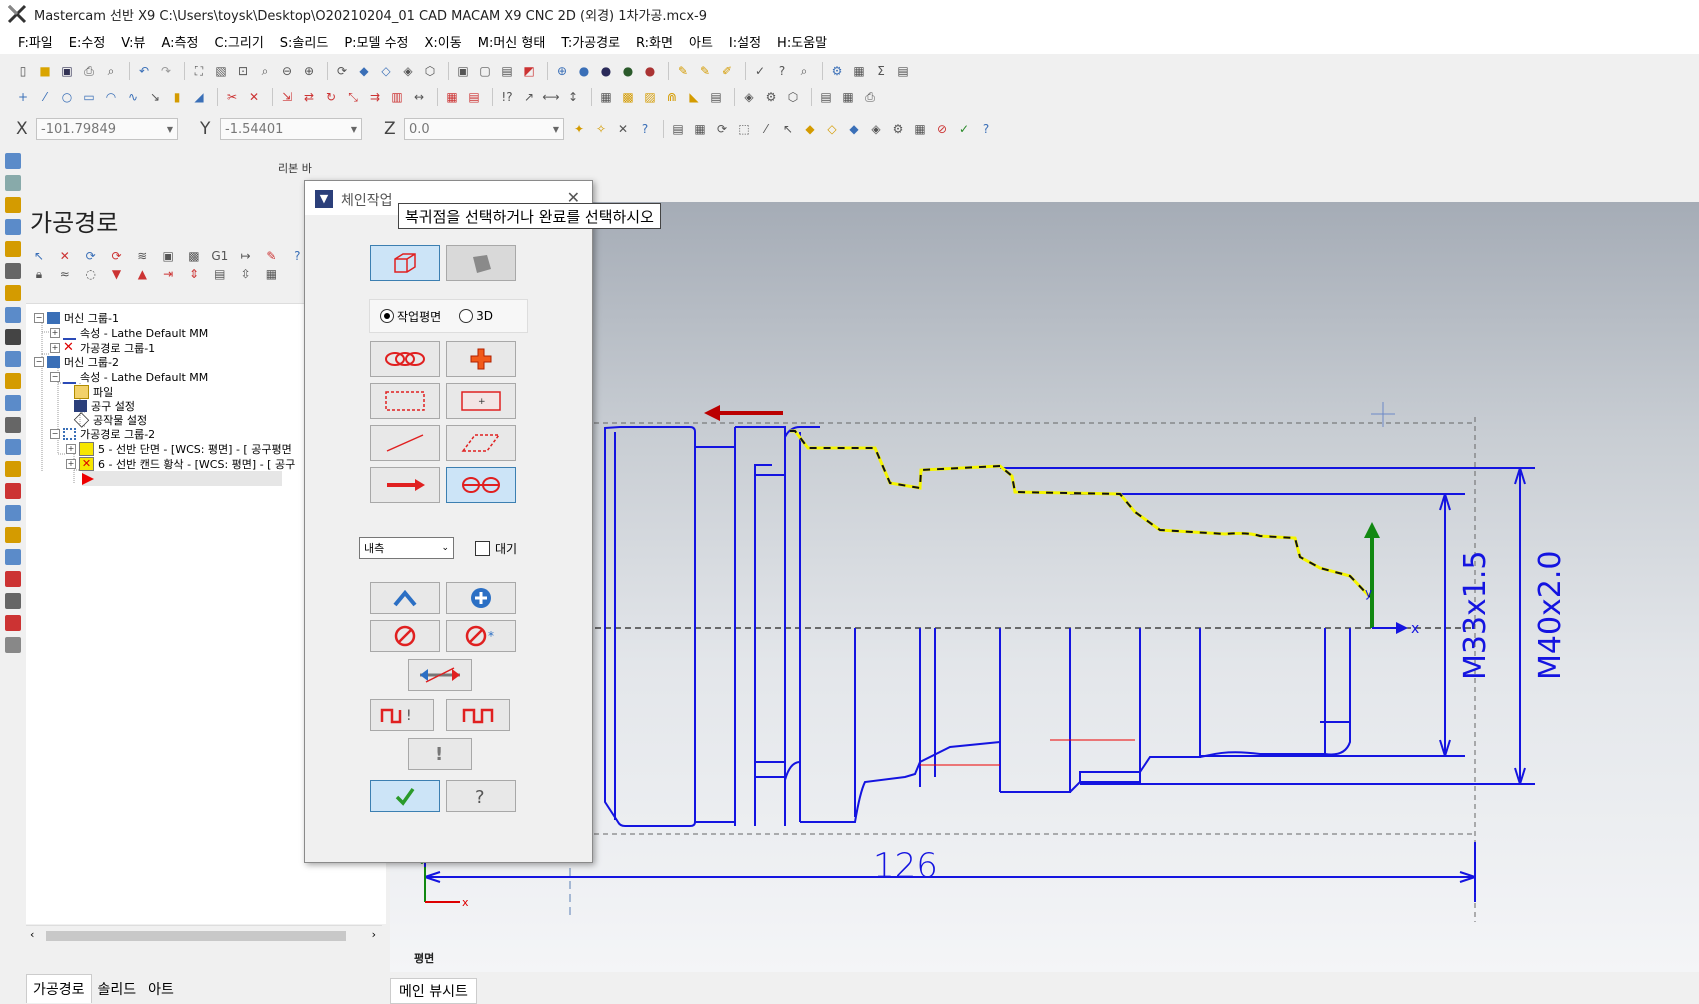 This screenshot has height=1004, width=1699. Describe the element at coordinates (573, 97) in the screenshot. I see `vertical-dim-icon: ↕` at that location.